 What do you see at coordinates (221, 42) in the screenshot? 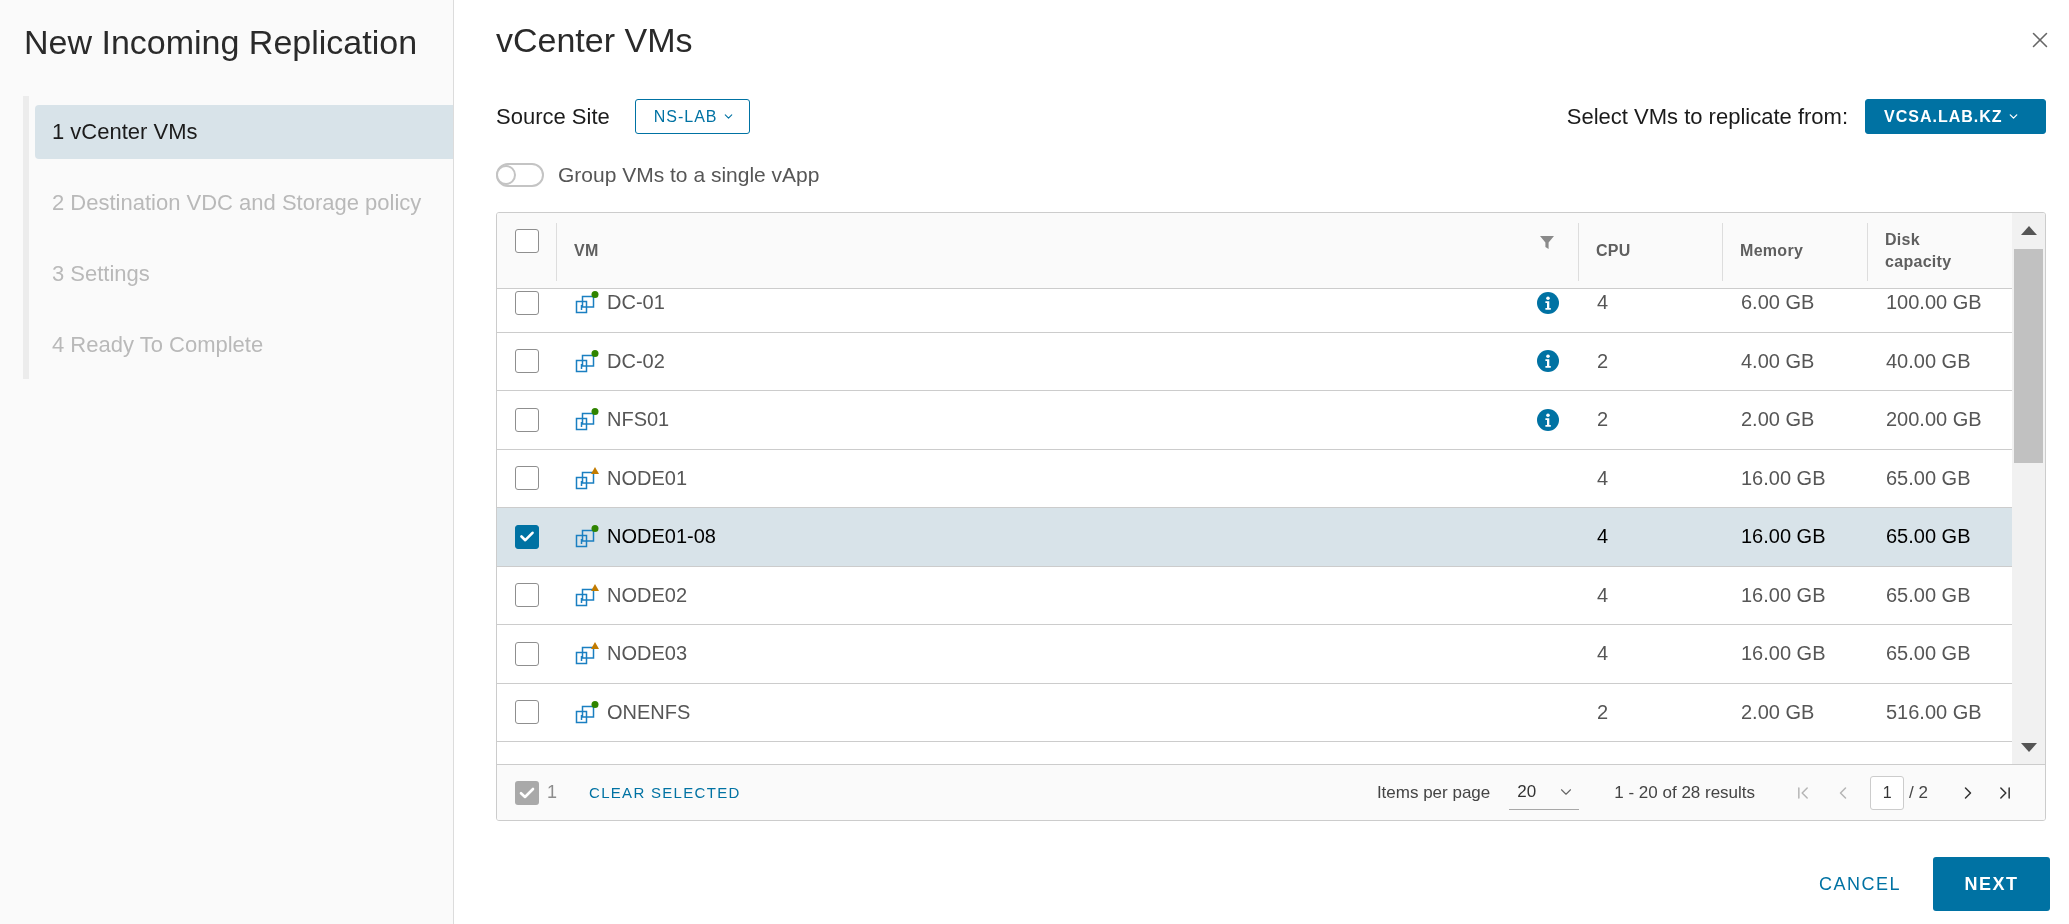
I see `wizard-title: New Incoming Replication` at bounding box center [221, 42].